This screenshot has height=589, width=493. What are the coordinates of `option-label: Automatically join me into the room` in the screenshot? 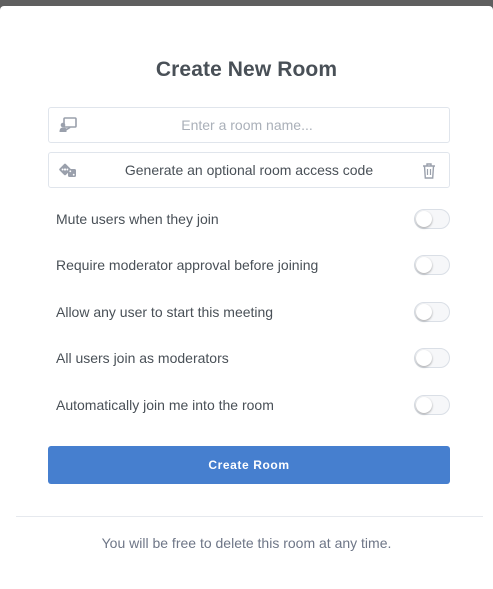 It's located at (165, 405).